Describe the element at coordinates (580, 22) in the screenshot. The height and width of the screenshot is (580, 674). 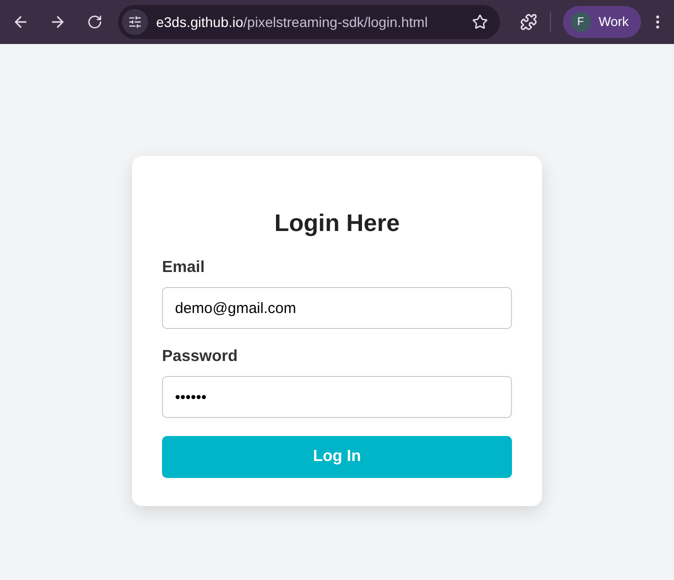
I see `profile-avatar: F` at that location.